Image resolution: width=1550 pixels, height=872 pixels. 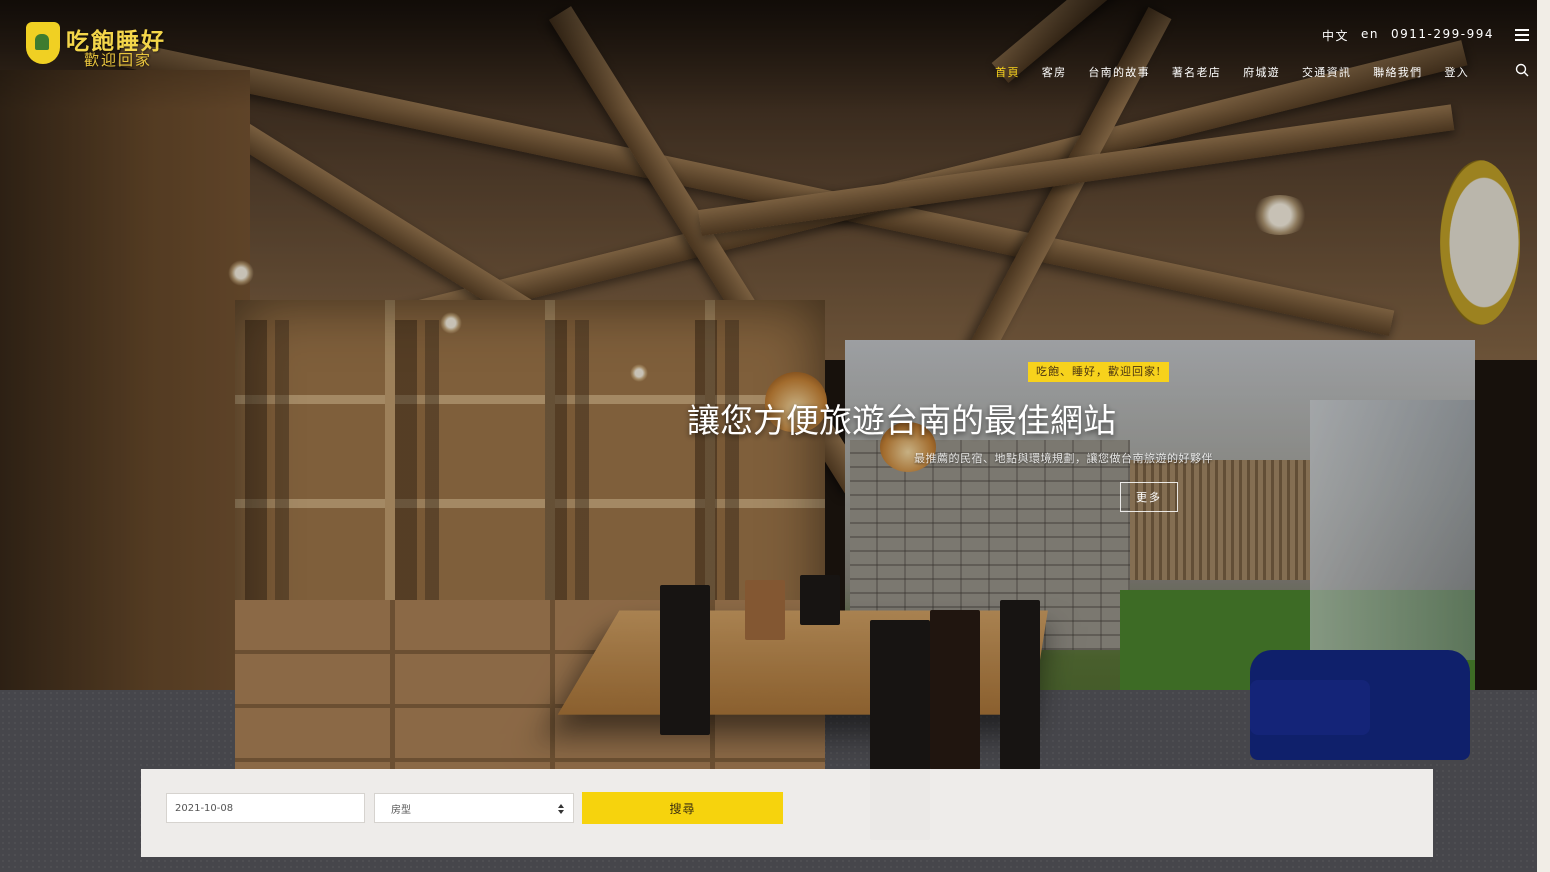 What do you see at coordinates (1370, 35) in the screenshot?
I see `lang-en-link: en` at bounding box center [1370, 35].